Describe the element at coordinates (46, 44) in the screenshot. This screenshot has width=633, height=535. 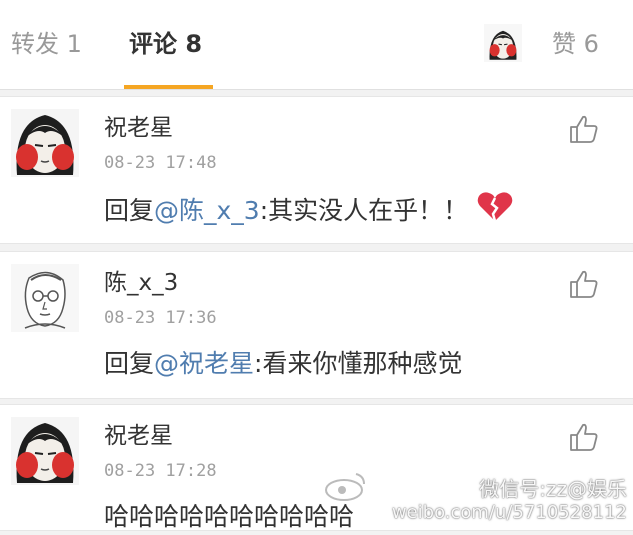
I see `tab-repost: 转发 1` at that location.